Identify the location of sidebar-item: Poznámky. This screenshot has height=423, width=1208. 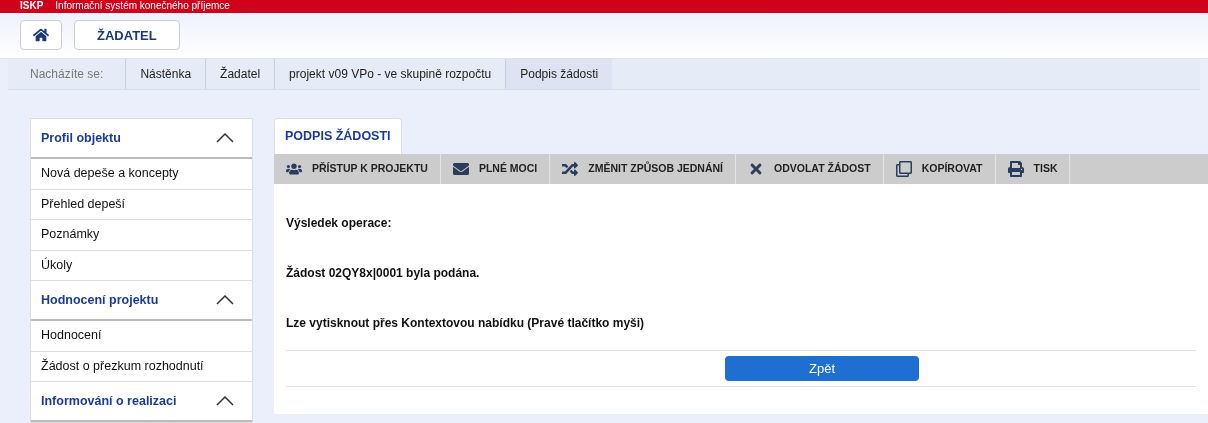
(141, 235).